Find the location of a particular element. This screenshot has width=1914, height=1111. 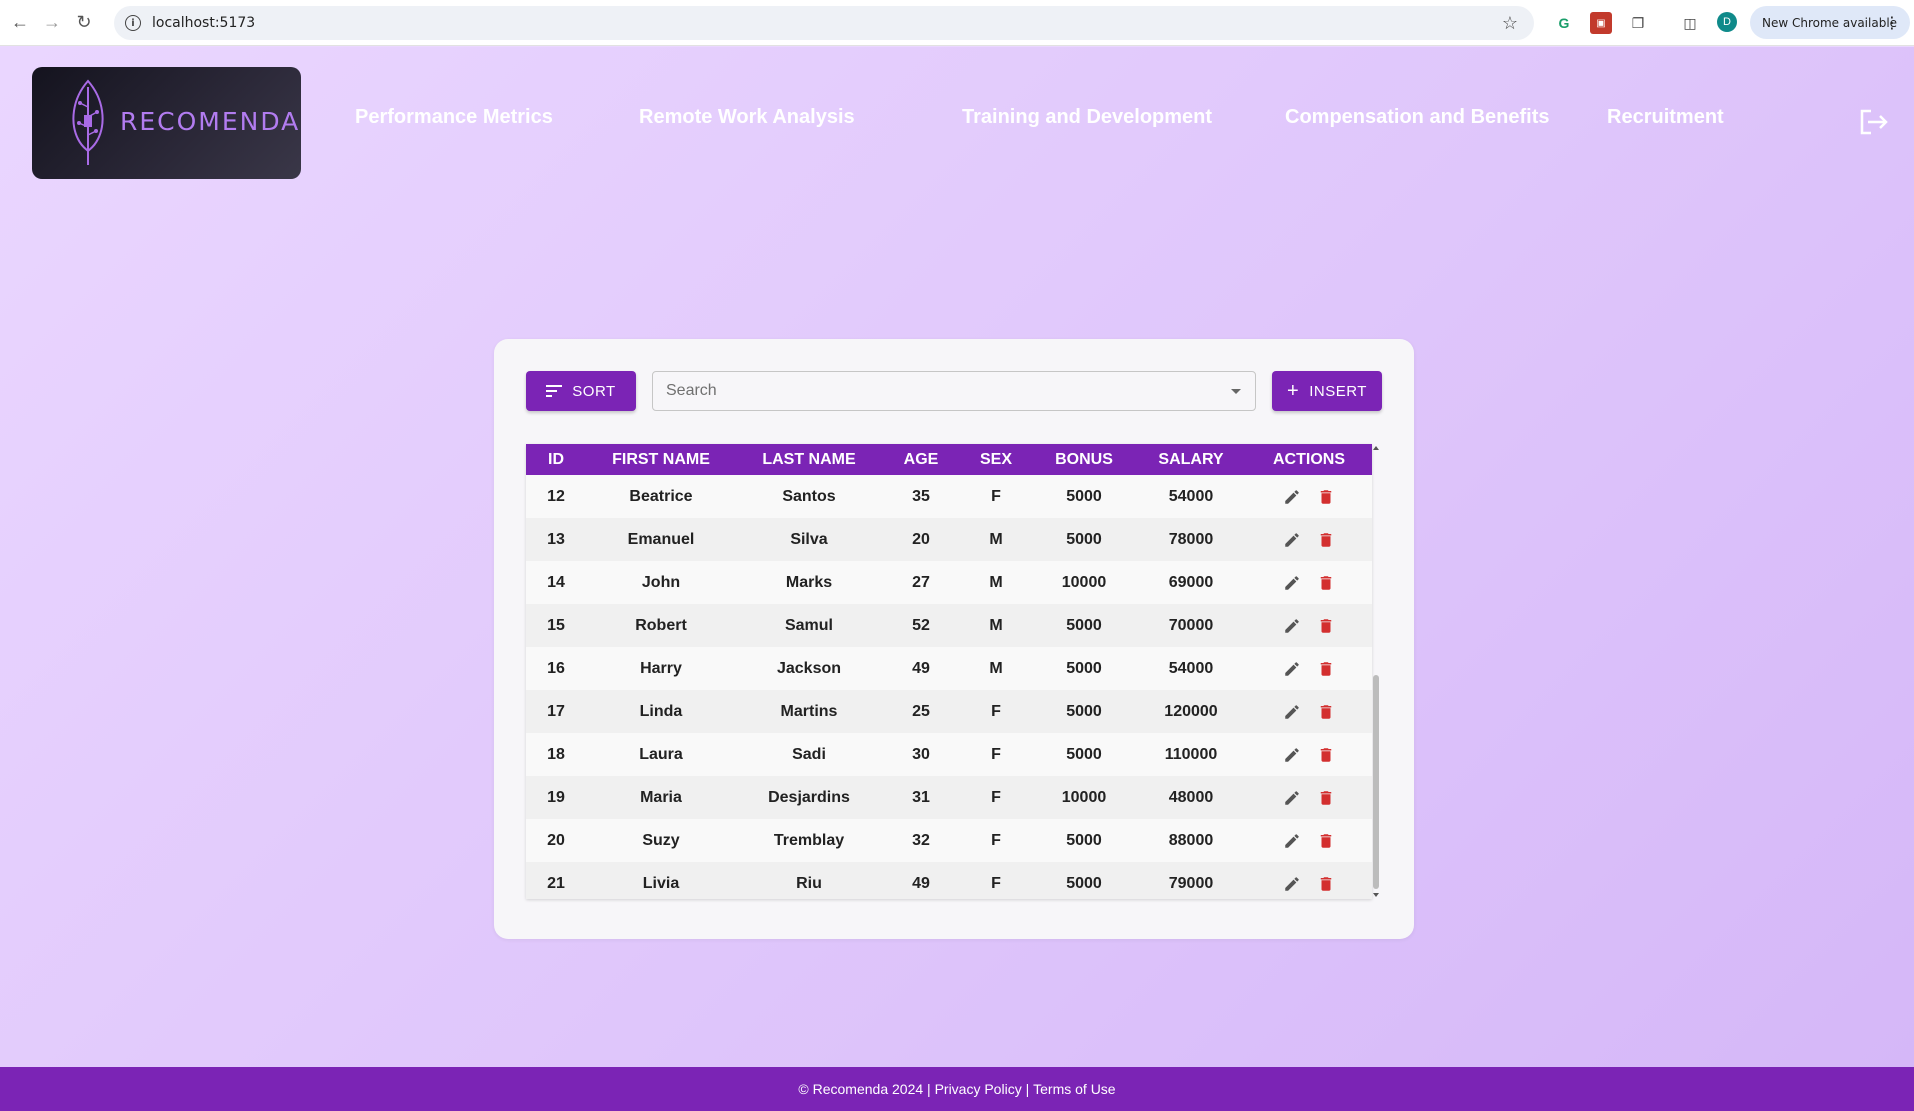

address-bar: i localhost:5173 ☆ is located at coordinates (824, 23).